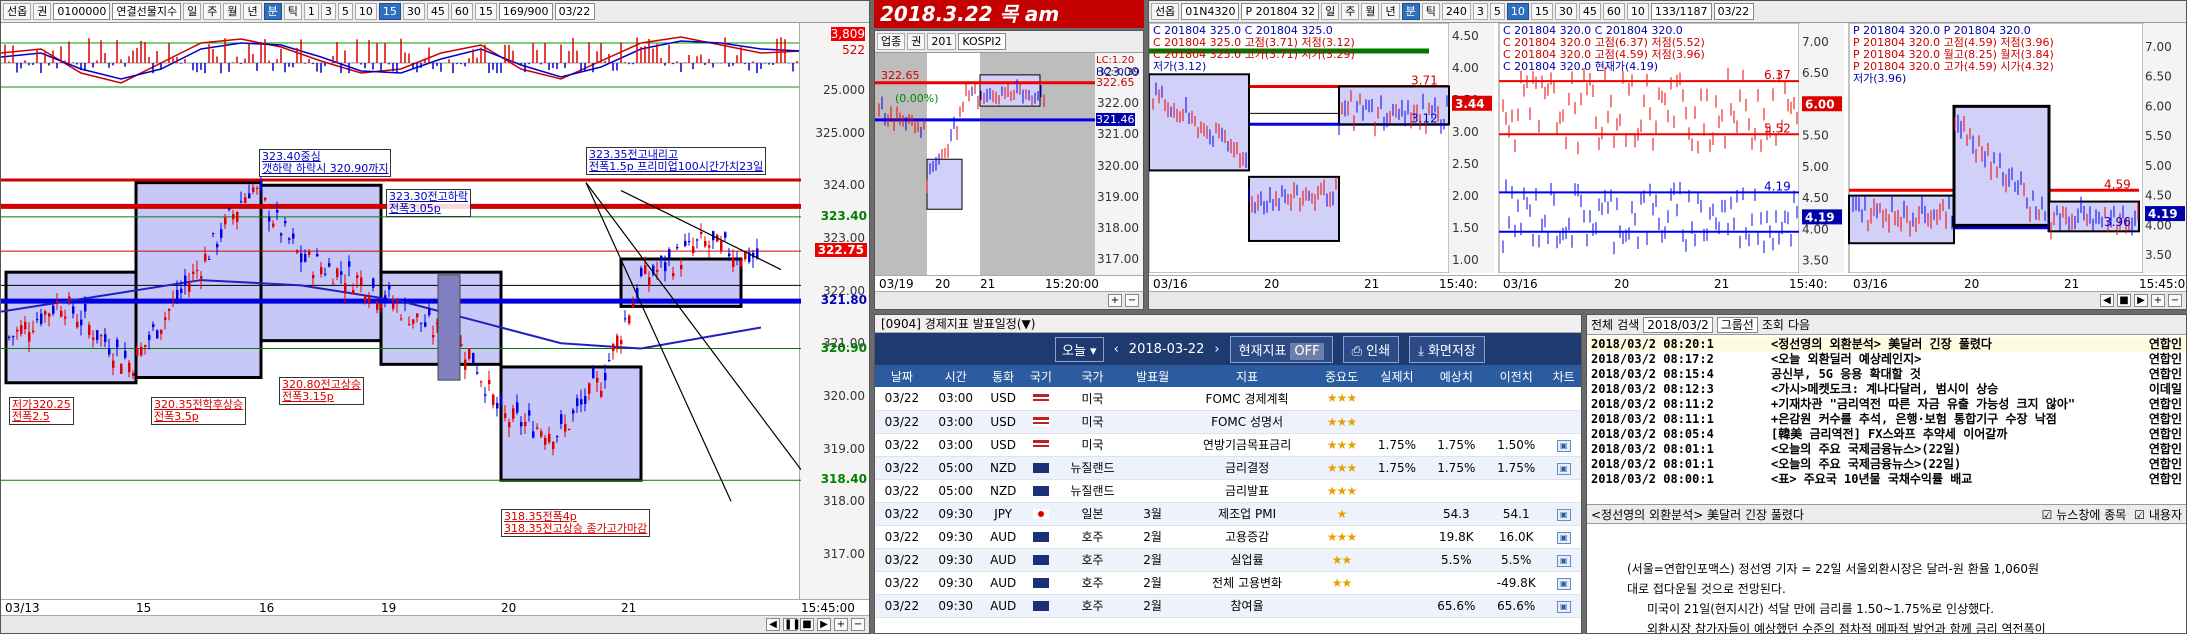 Image resolution: width=2187 pixels, height=634 pixels. Describe the element at coordinates (1397, 376) in the screenshot. I see `econ-col-header: 실제치` at that location.